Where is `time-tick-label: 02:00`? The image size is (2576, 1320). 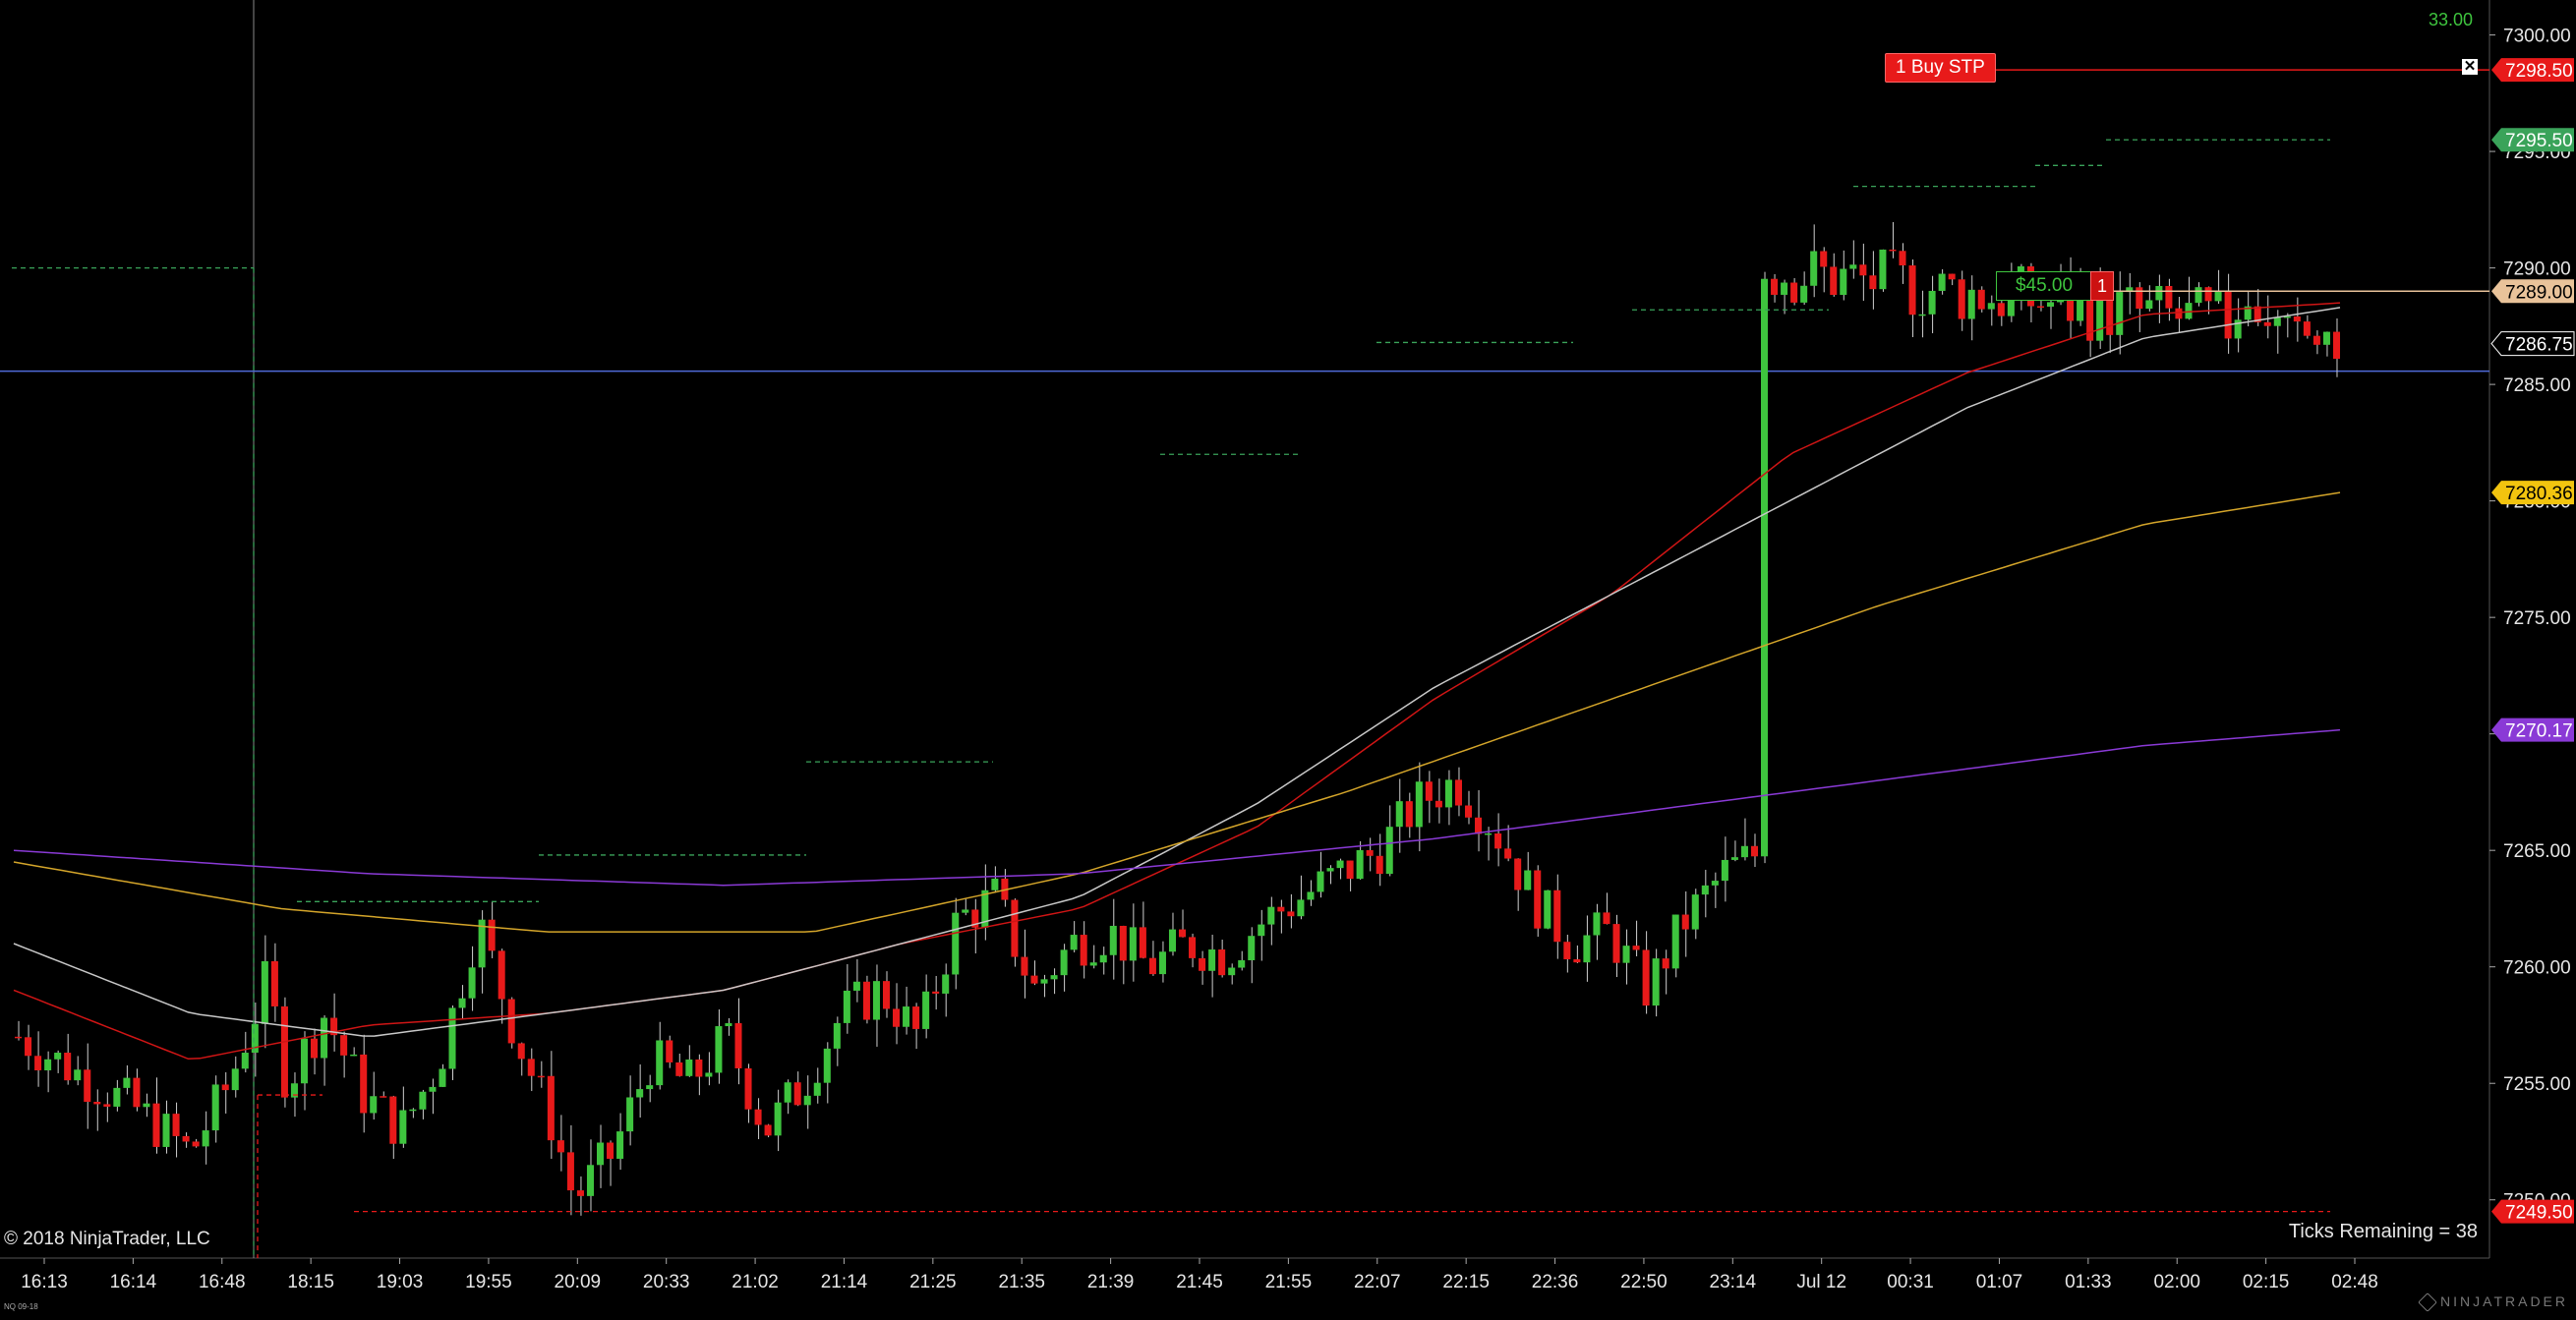
time-tick-label: 02:00 is located at coordinates (2176, 1282).